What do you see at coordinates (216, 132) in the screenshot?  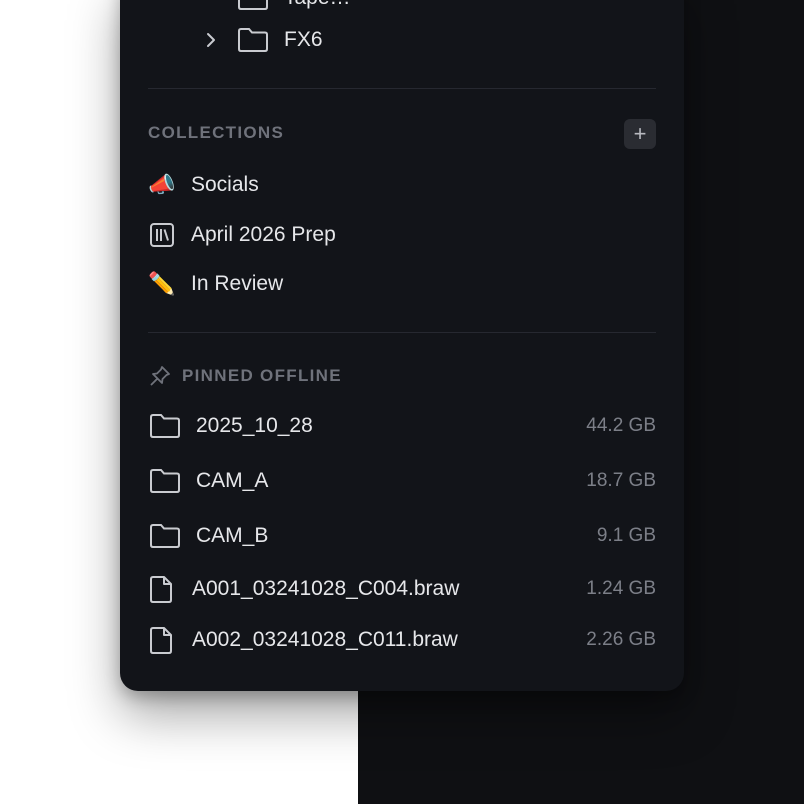 I see `collections-title: COLLECTIONS` at bounding box center [216, 132].